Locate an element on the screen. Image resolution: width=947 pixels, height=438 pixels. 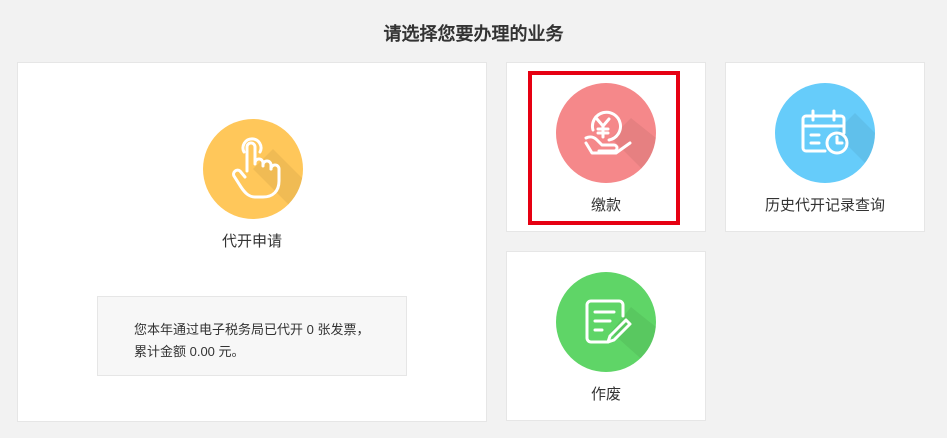
apply-label: 代开申请 is located at coordinates (251, 241).